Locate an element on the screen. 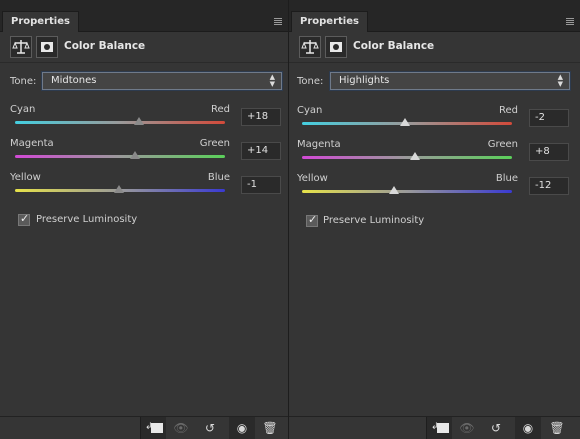 This screenshot has width=580, height=439. slider-magenta-green: Magenta Green +14 is located at coordinates (146, 153).